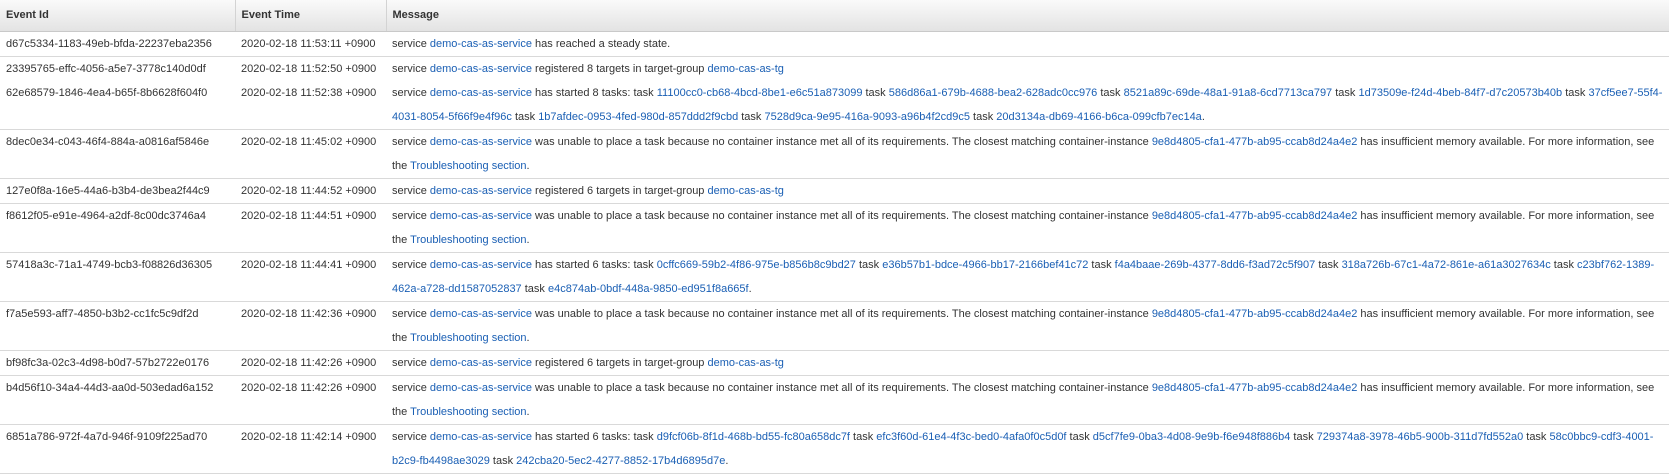 The width and height of the screenshot is (1669, 474). I want to click on column-header-message: Message, so click(1027, 16).